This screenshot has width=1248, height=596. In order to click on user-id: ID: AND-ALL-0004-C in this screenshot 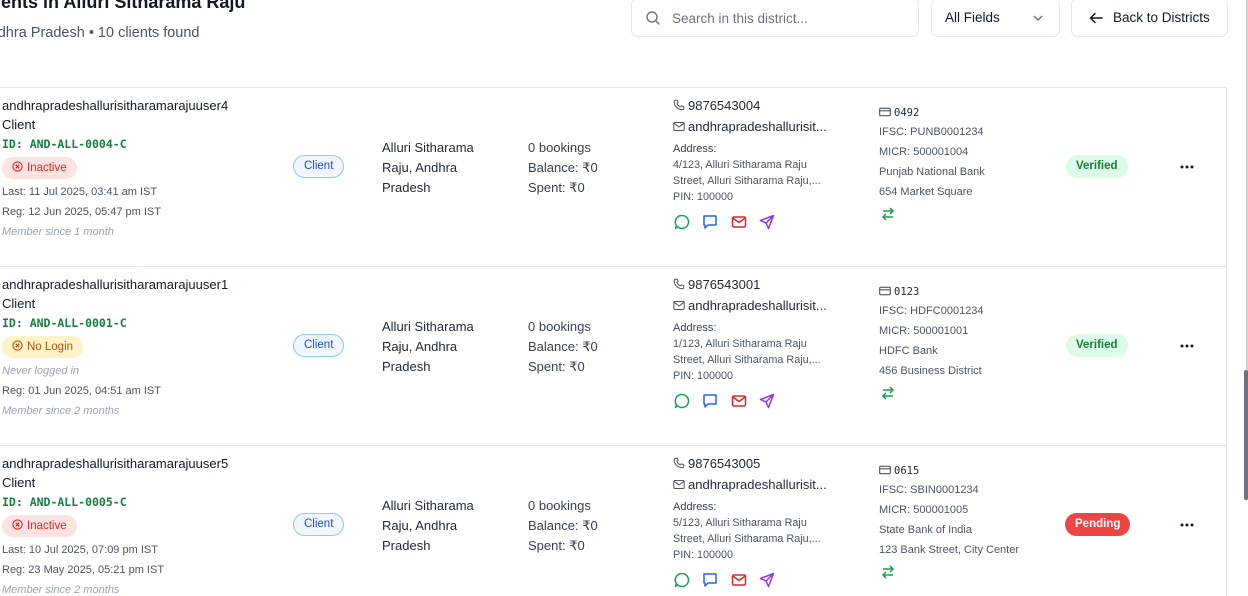, I will do `click(64, 144)`.